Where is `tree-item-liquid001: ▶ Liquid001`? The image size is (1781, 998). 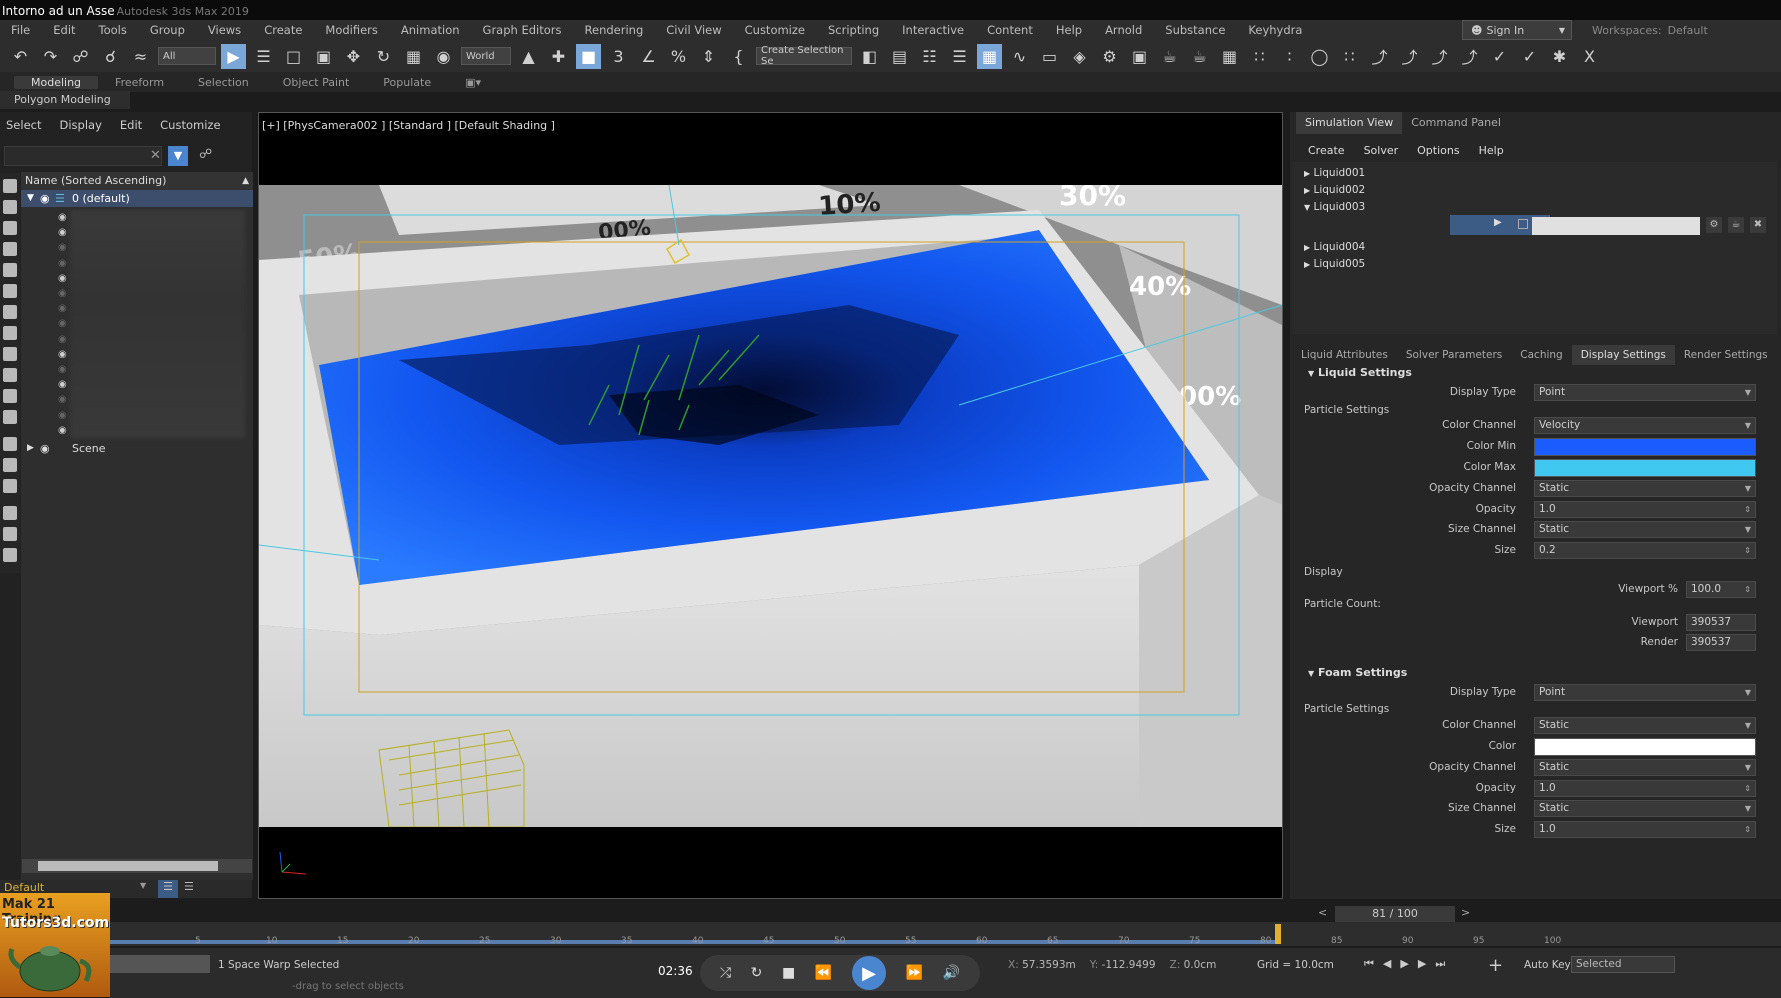
tree-item-liquid001: ▶ Liquid001 is located at coordinates (1334, 173).